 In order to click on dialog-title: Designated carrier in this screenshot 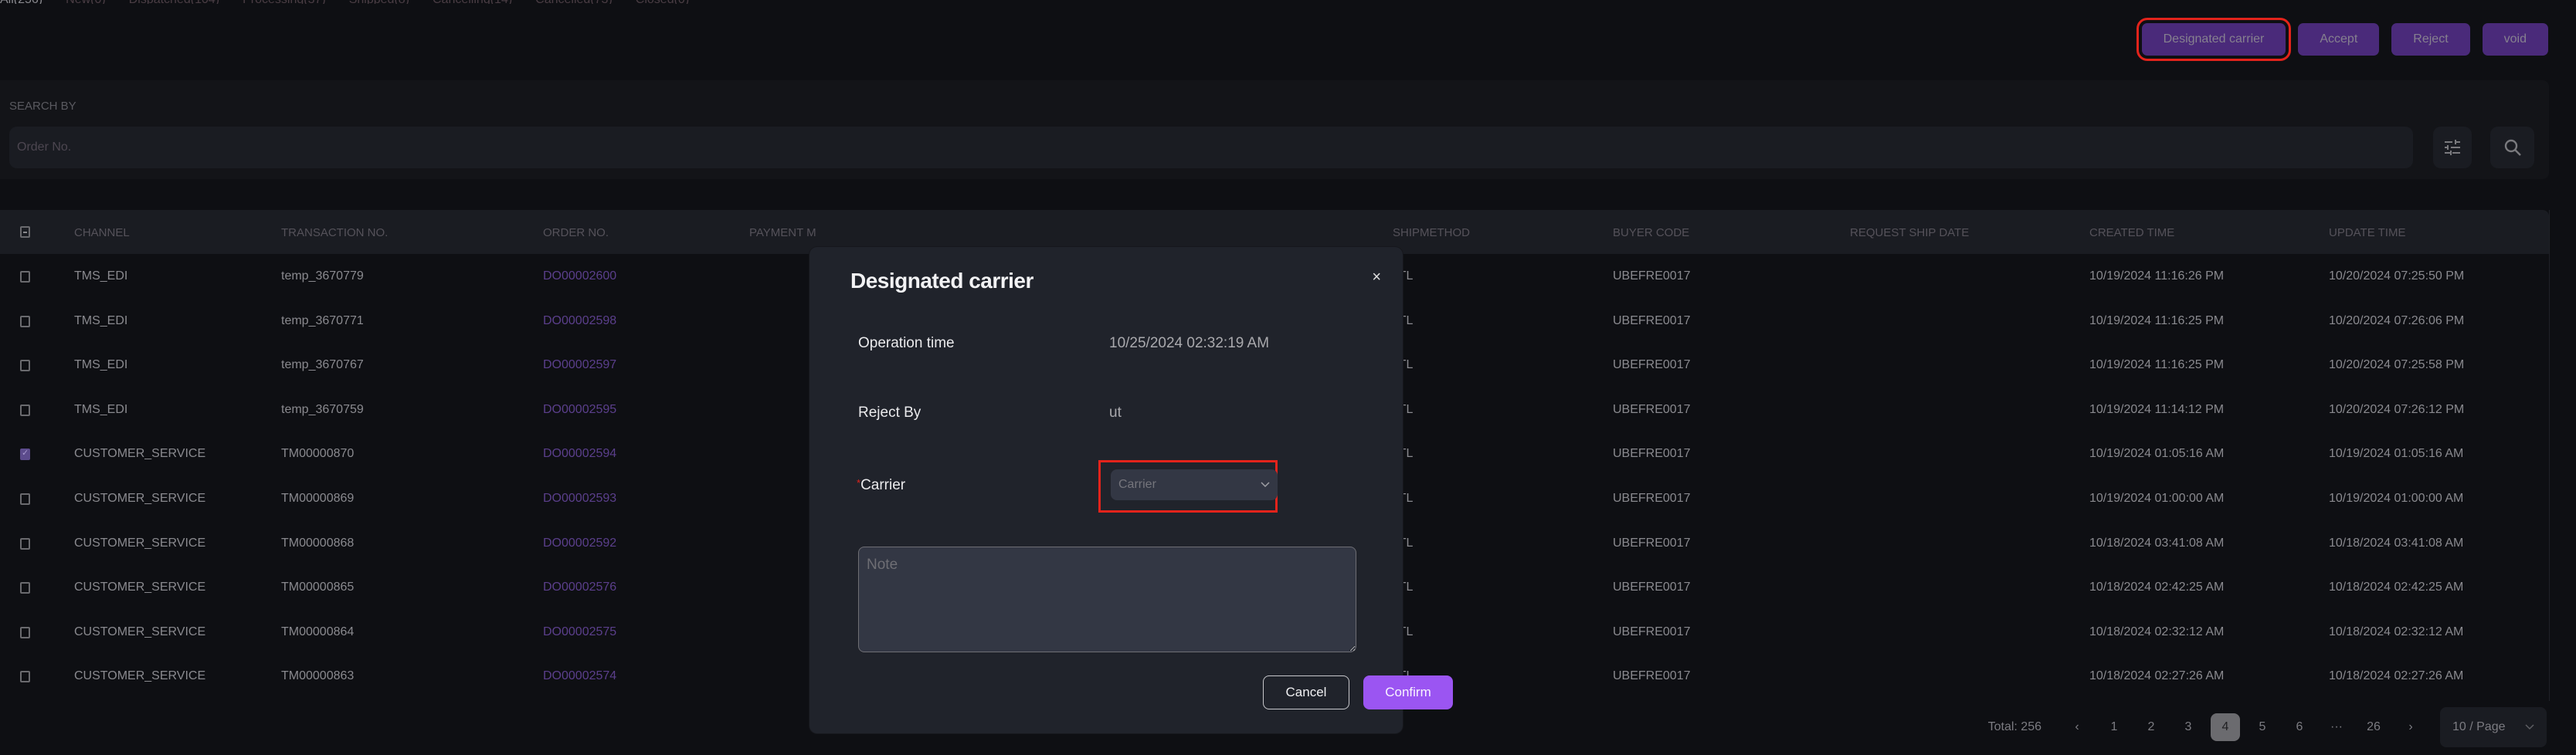, I will do `click(941, 281)`.